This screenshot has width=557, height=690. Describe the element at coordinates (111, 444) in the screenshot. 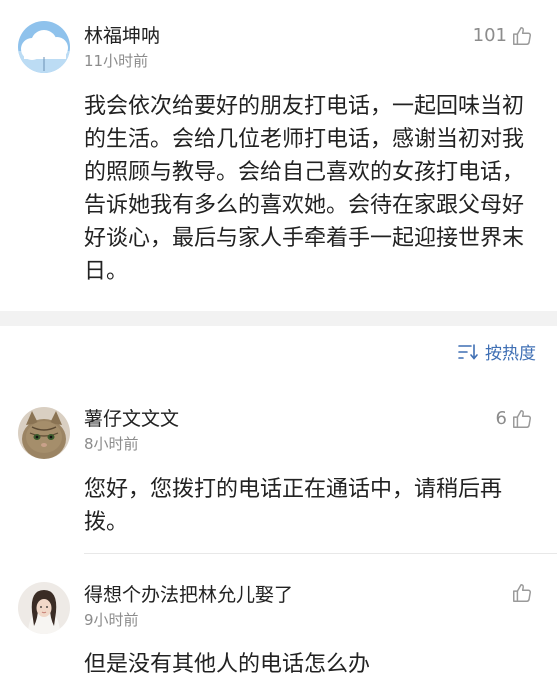

I see `timestamp: 8小时前` at that location.